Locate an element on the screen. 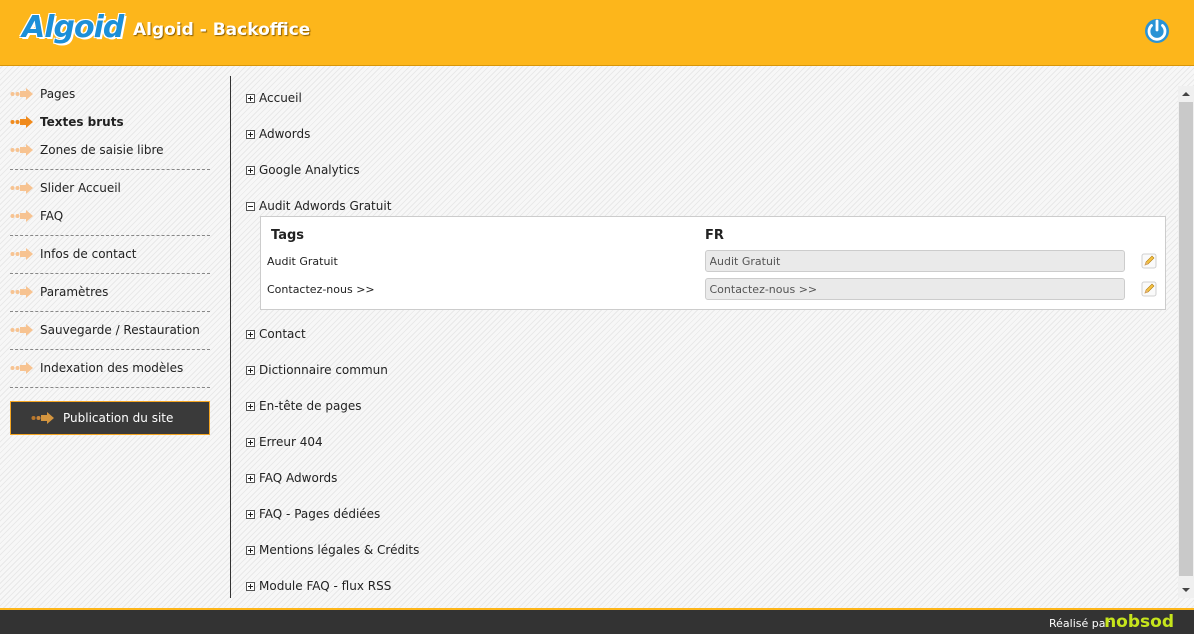 The width and height of the screenshot is (1194, 634). section-title: Google Analytics is located at coordinates (309, 170).